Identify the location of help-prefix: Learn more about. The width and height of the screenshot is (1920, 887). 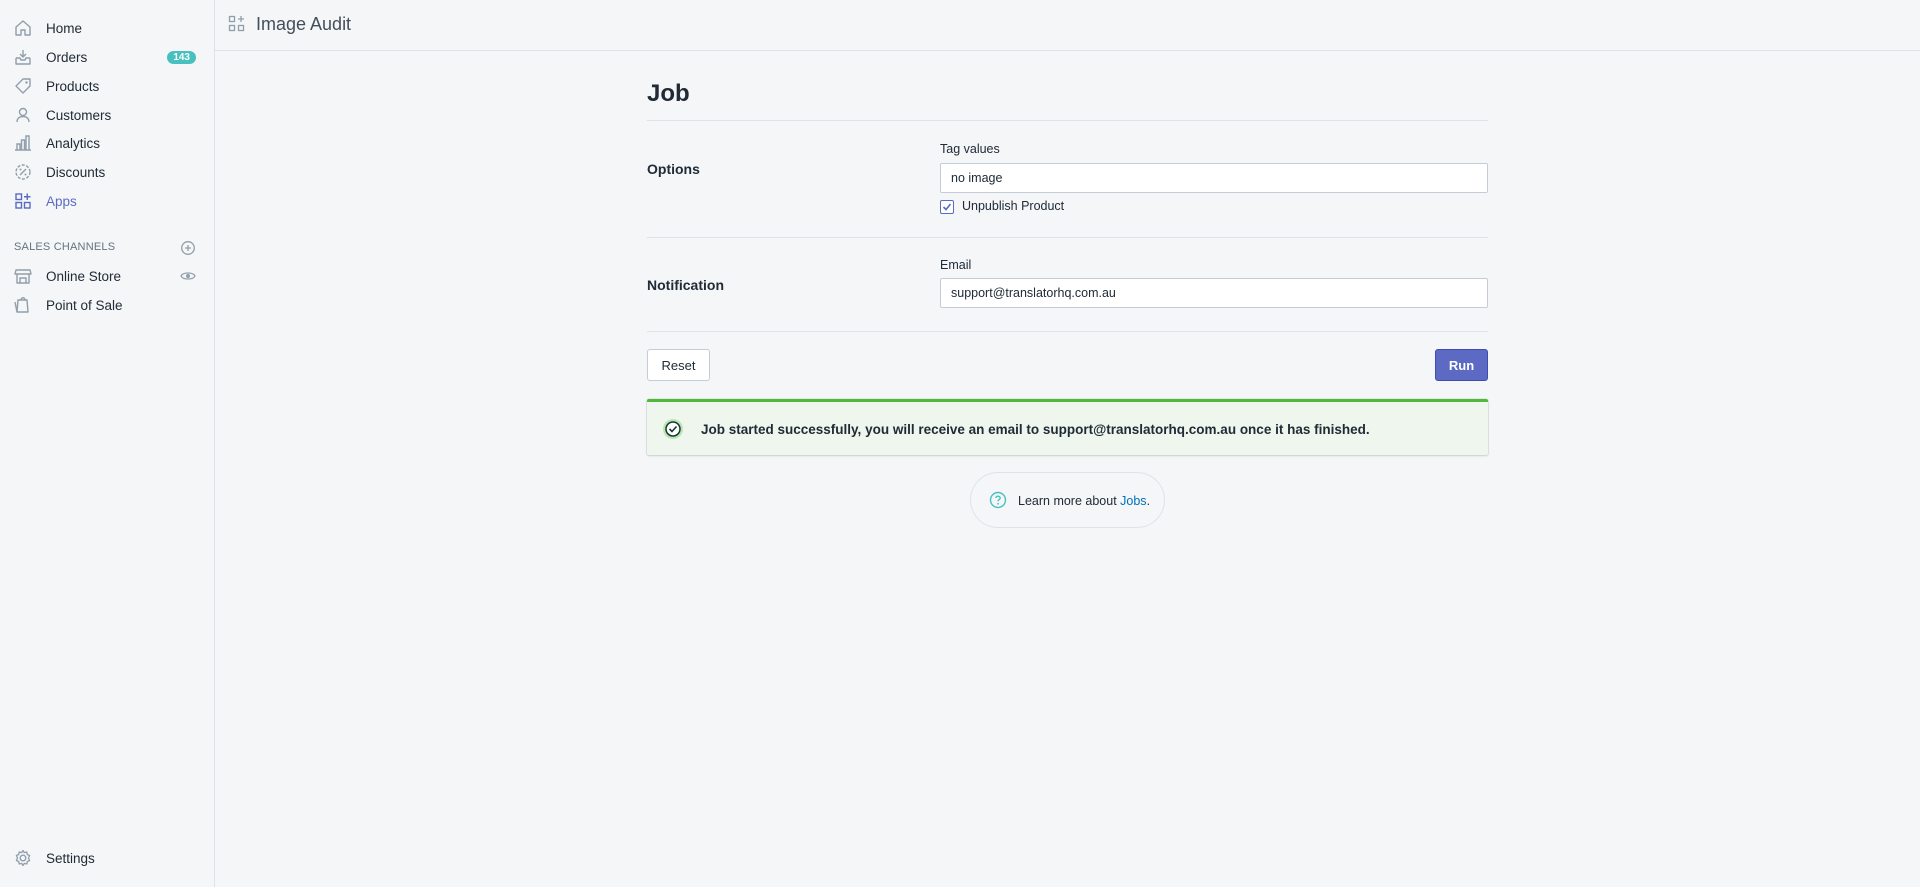
(1069, 501).